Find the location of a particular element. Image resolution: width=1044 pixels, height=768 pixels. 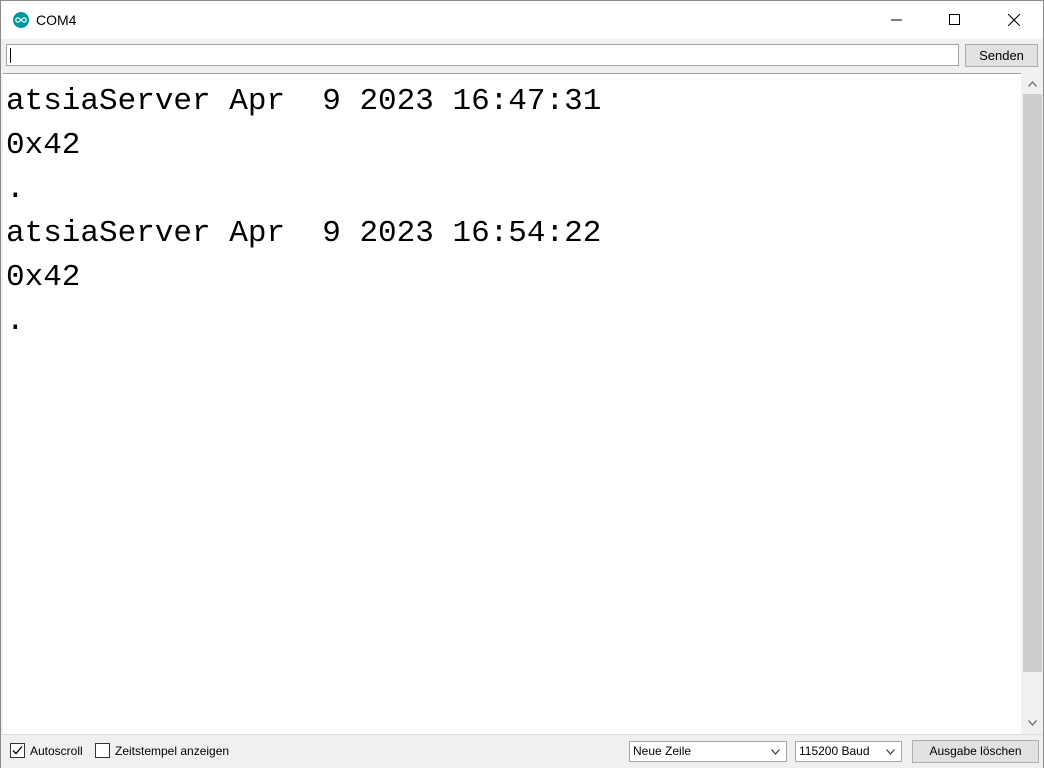

line-ending-value: Neue Zeile is located at coordinates (662, 751).